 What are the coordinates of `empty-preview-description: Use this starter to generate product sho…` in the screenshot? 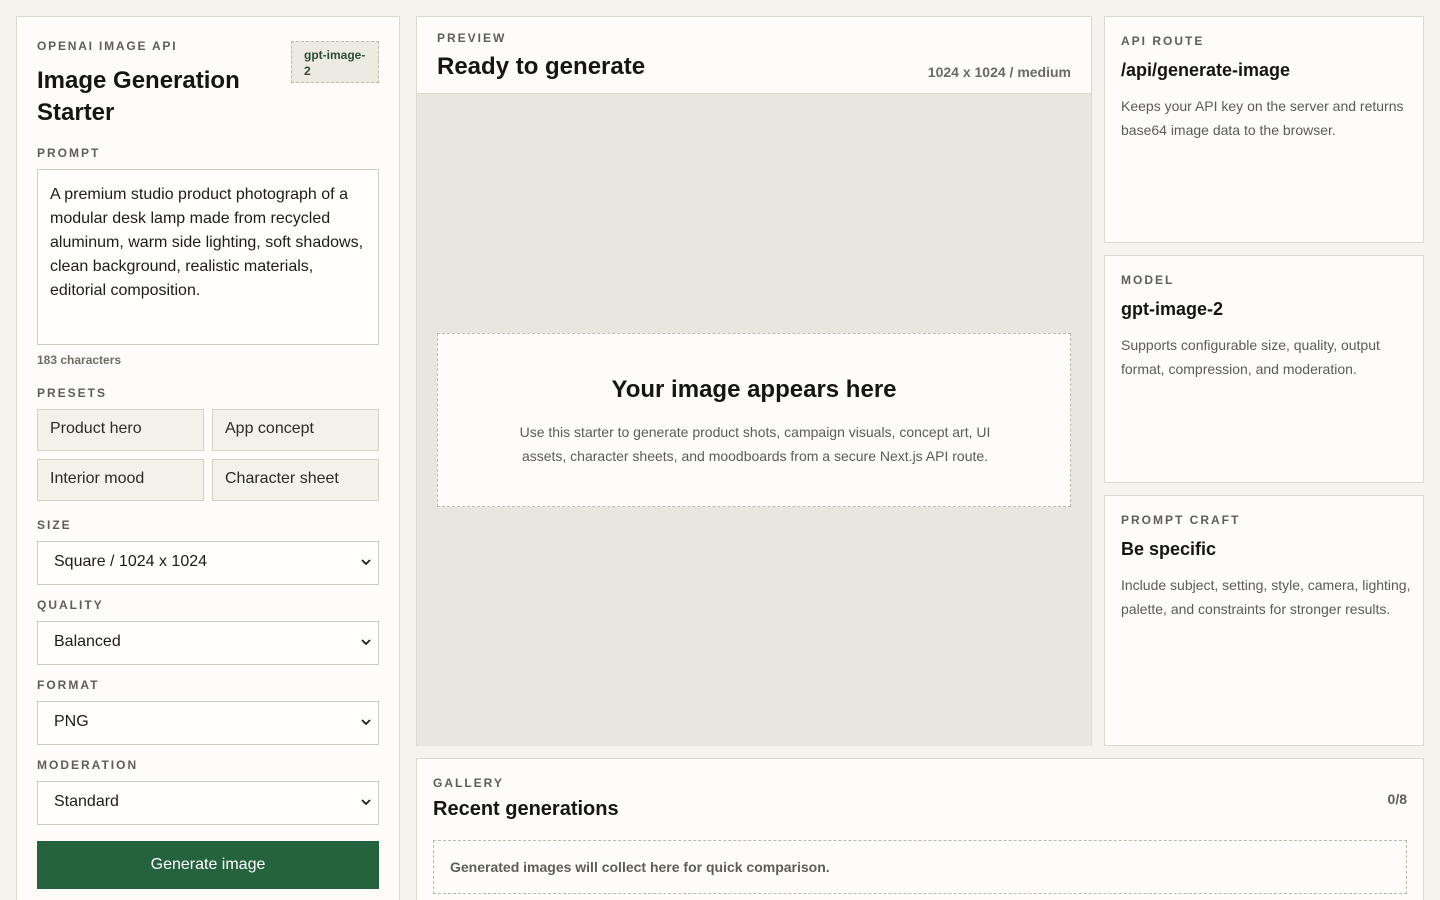 It's located at (755, 444).